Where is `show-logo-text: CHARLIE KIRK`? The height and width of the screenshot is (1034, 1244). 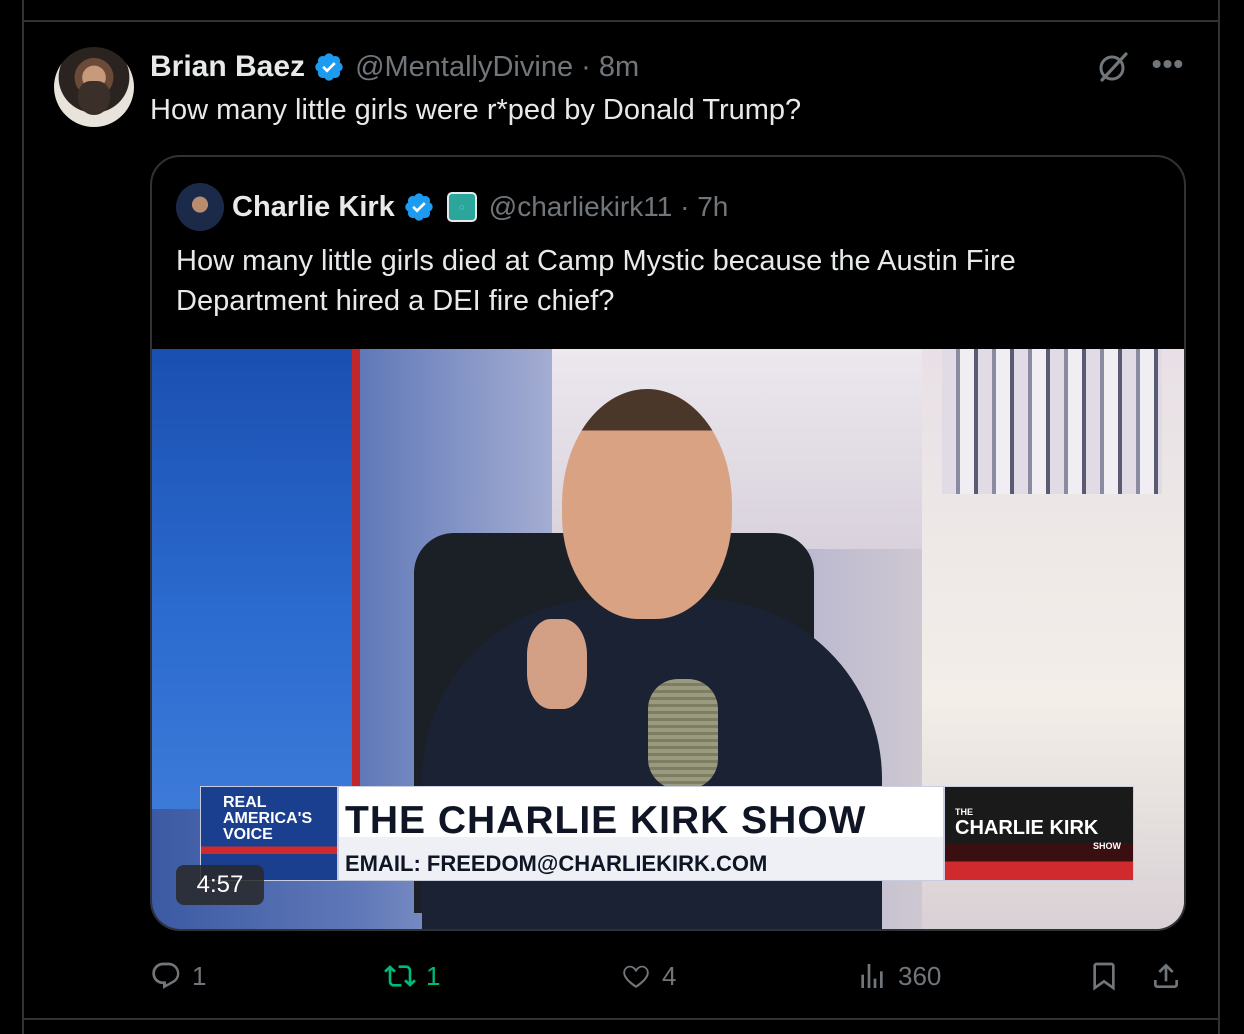 show-logo-text: CHARLIE KIRK is located at coordinates (1027, 828).